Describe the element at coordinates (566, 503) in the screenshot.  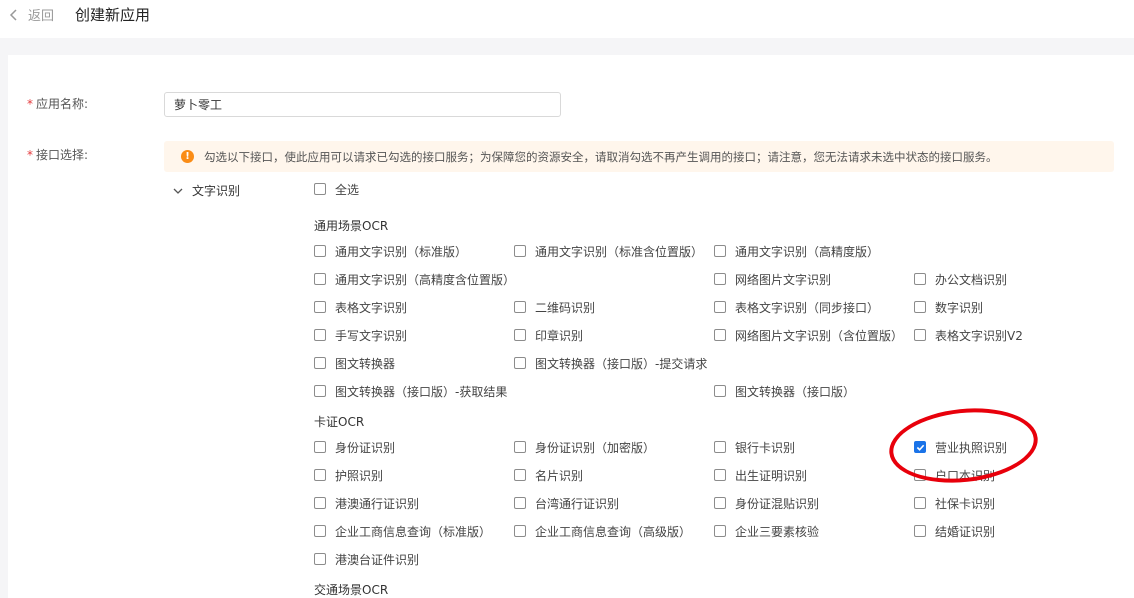
I see `option-checkbox-item: 台湾通行证识别` at that location.